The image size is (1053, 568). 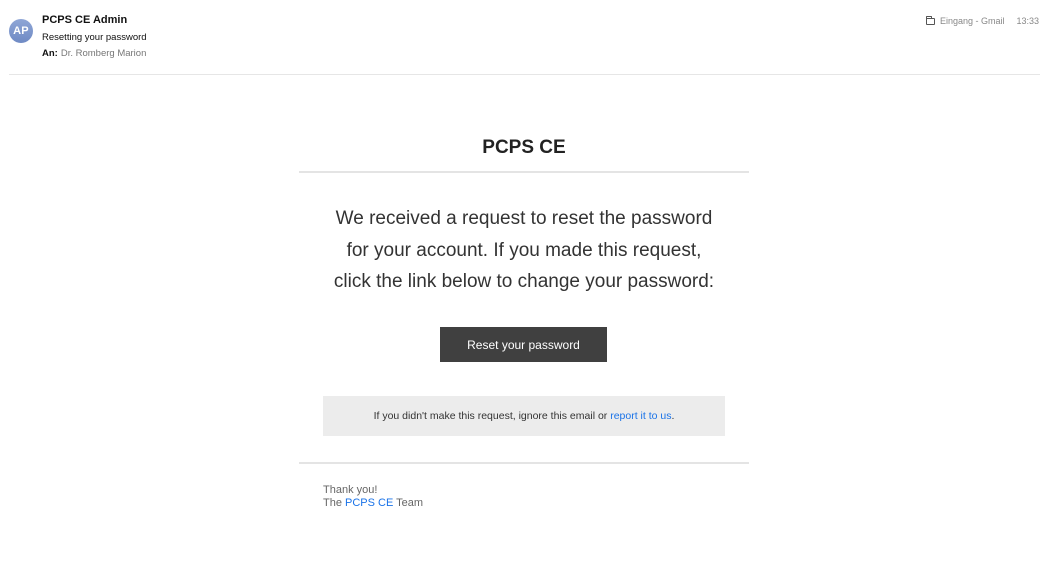 What do you see at coordinates (21, 31) in the screenshot?
I see `sender-avatar: AP` at bounding box center [21, 31].